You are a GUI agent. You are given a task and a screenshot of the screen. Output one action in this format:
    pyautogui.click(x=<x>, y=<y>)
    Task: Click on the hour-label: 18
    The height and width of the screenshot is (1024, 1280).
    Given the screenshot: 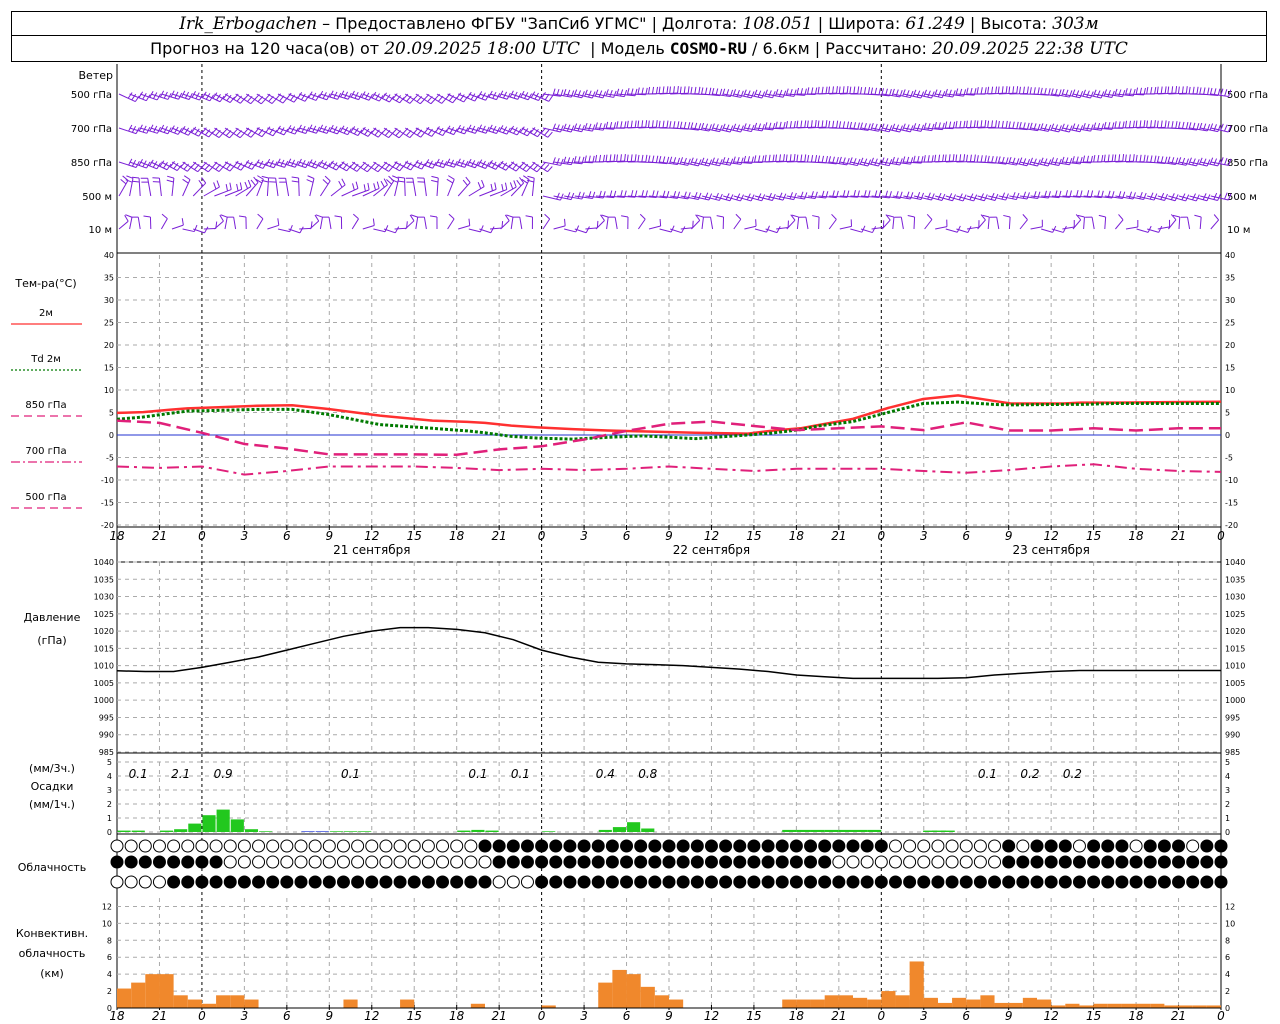 What is the action you would take?
    pyautogui.click(x=457, y=536)
    